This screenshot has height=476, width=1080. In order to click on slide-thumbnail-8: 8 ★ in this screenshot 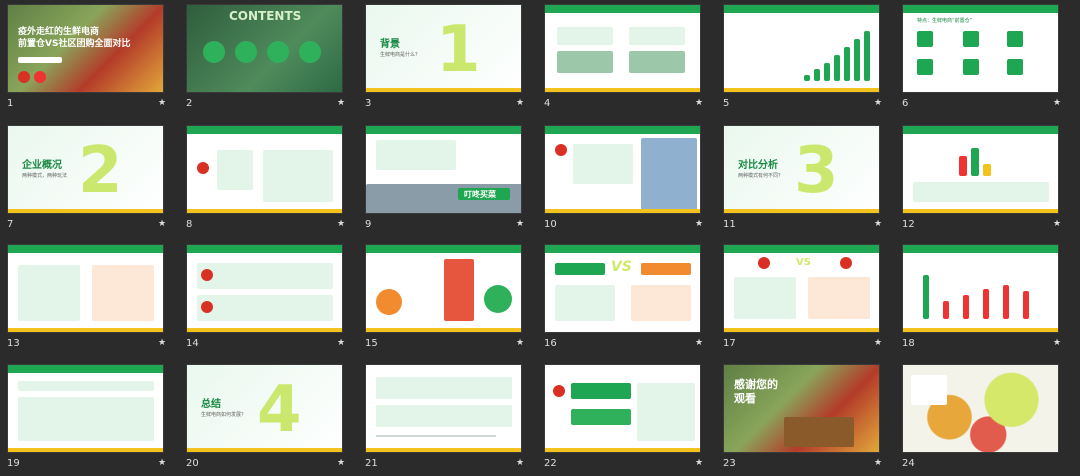, I will do `click(273, 181)`.